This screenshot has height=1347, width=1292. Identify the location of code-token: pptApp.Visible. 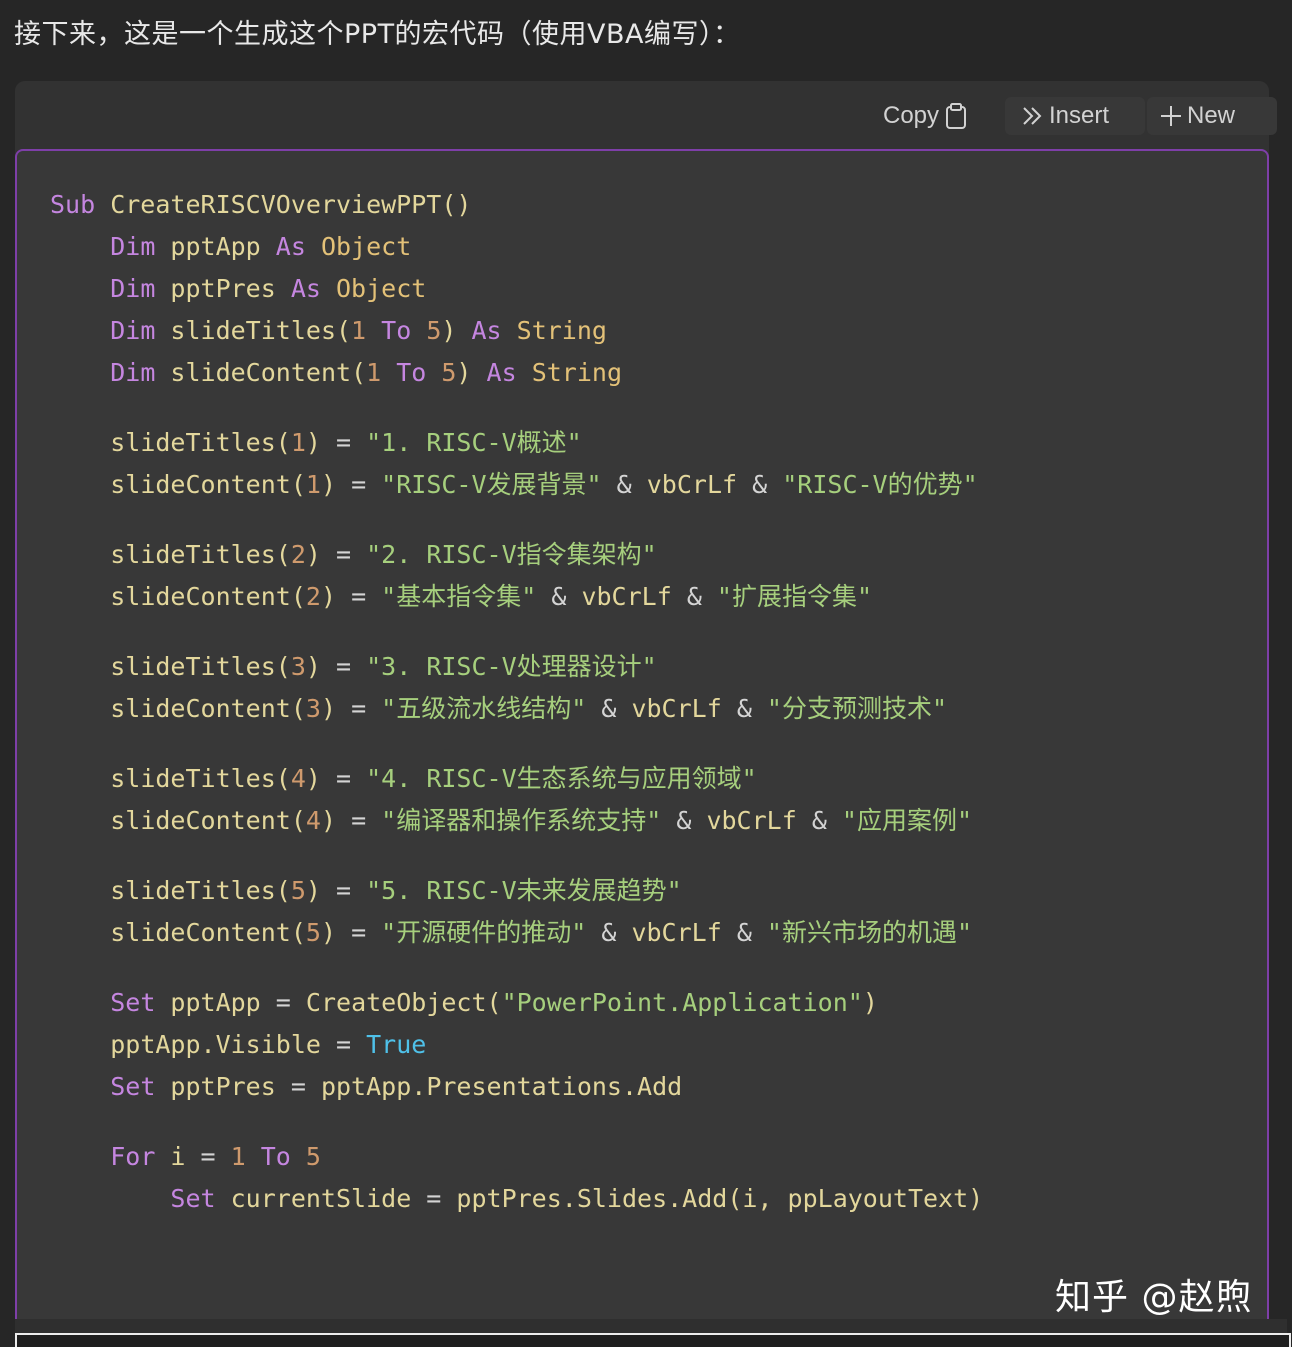
(223, 1044).